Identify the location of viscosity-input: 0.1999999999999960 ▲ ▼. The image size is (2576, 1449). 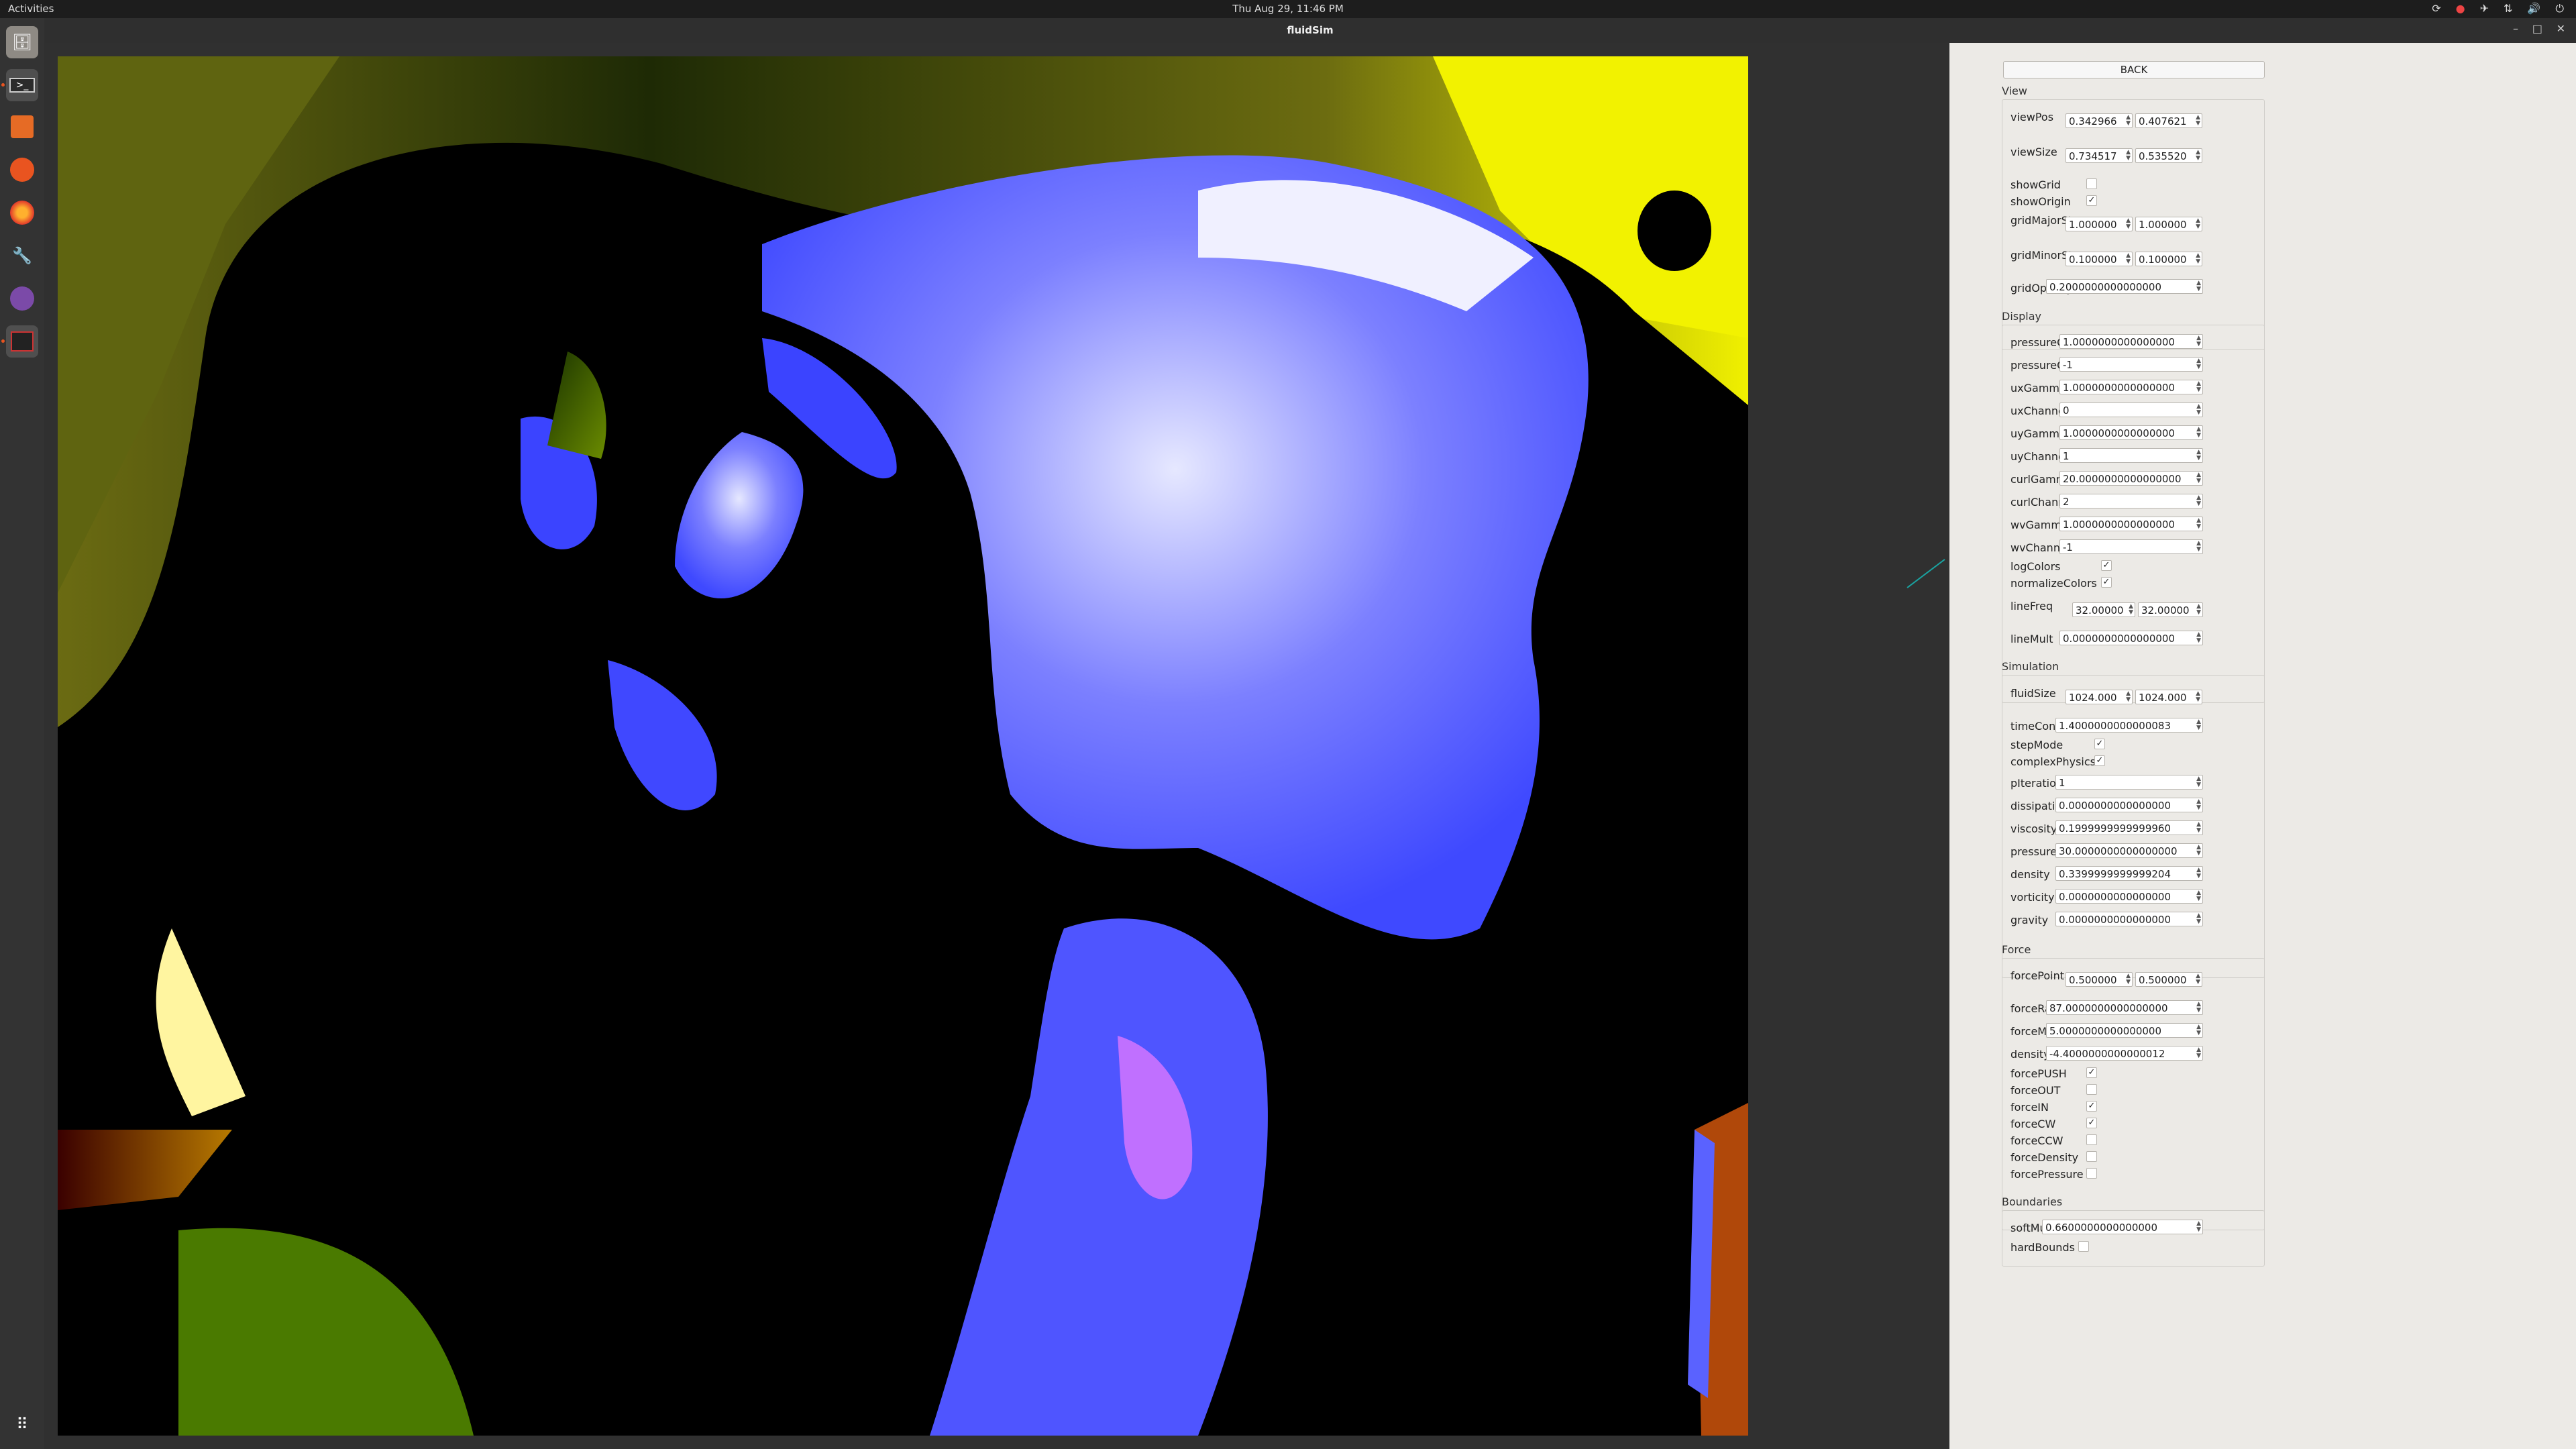
(2129, 827).